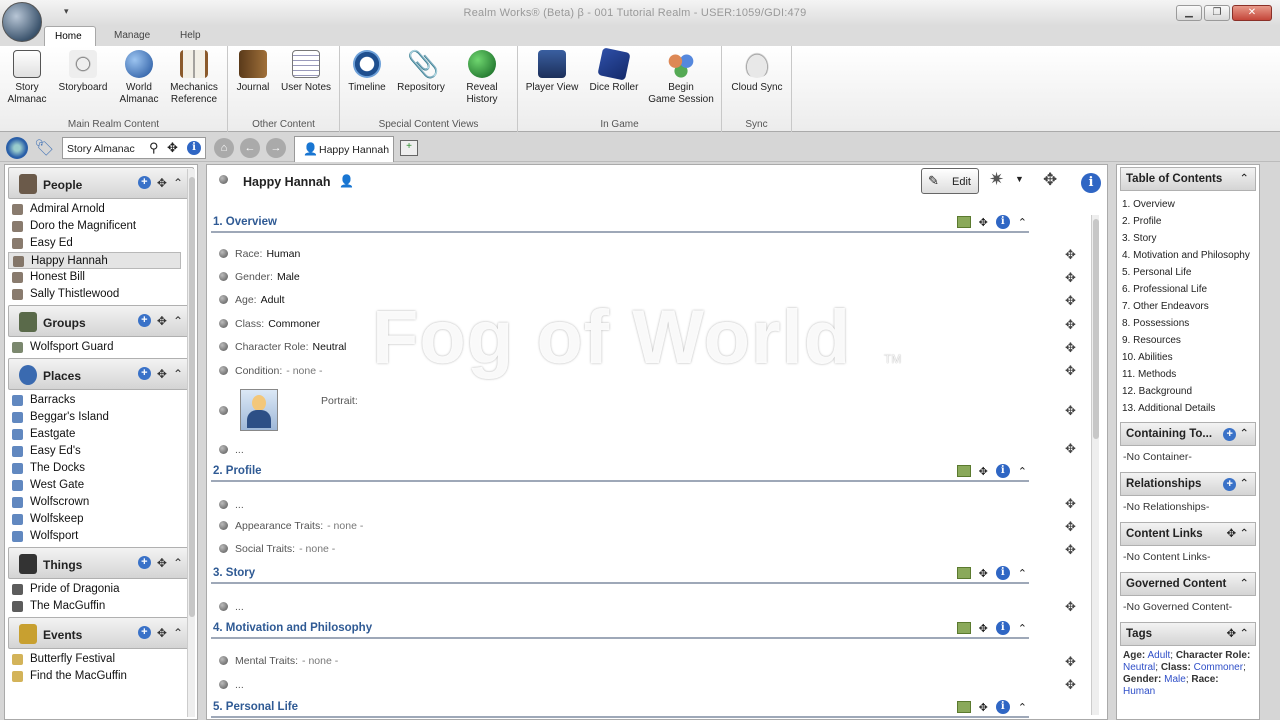 This screenshot has height=720, width=1280. What do you see at coordinates (190, 36) in the screenshot?
I see `tab-help: Help` at bounding box center [190, 36].